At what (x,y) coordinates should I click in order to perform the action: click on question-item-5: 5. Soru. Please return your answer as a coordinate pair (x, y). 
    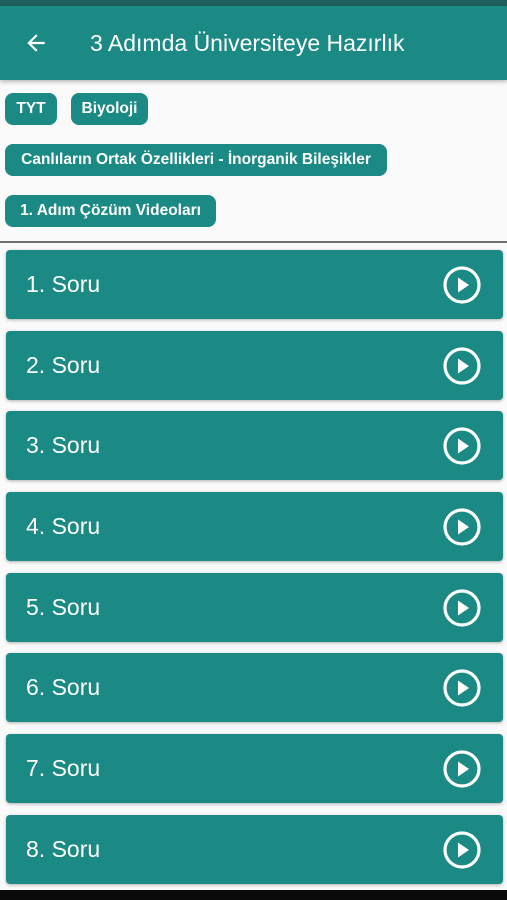
    Looking at the image, I should click on (254, 607).